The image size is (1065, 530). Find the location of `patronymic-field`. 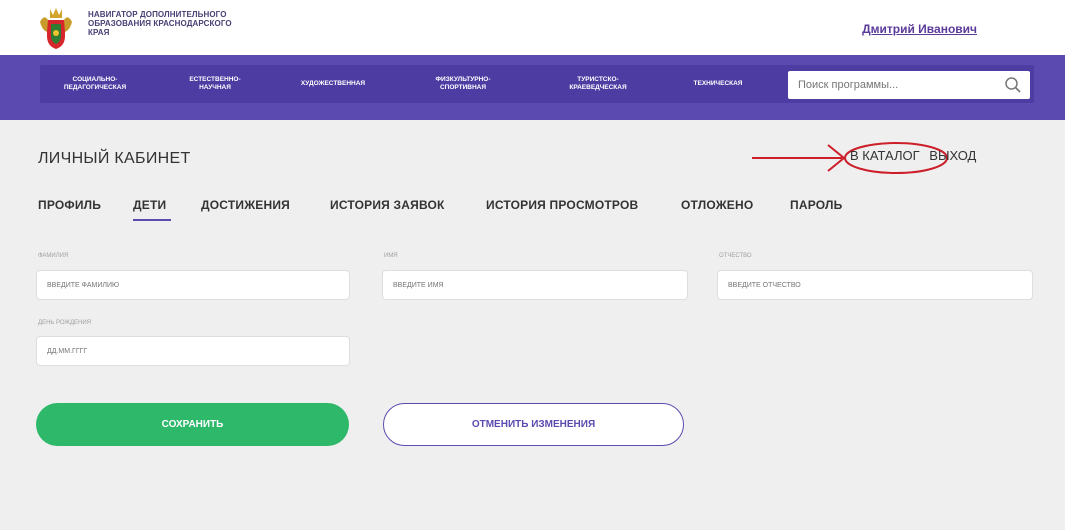

patronymic-field is located at coordinates (875, 285).